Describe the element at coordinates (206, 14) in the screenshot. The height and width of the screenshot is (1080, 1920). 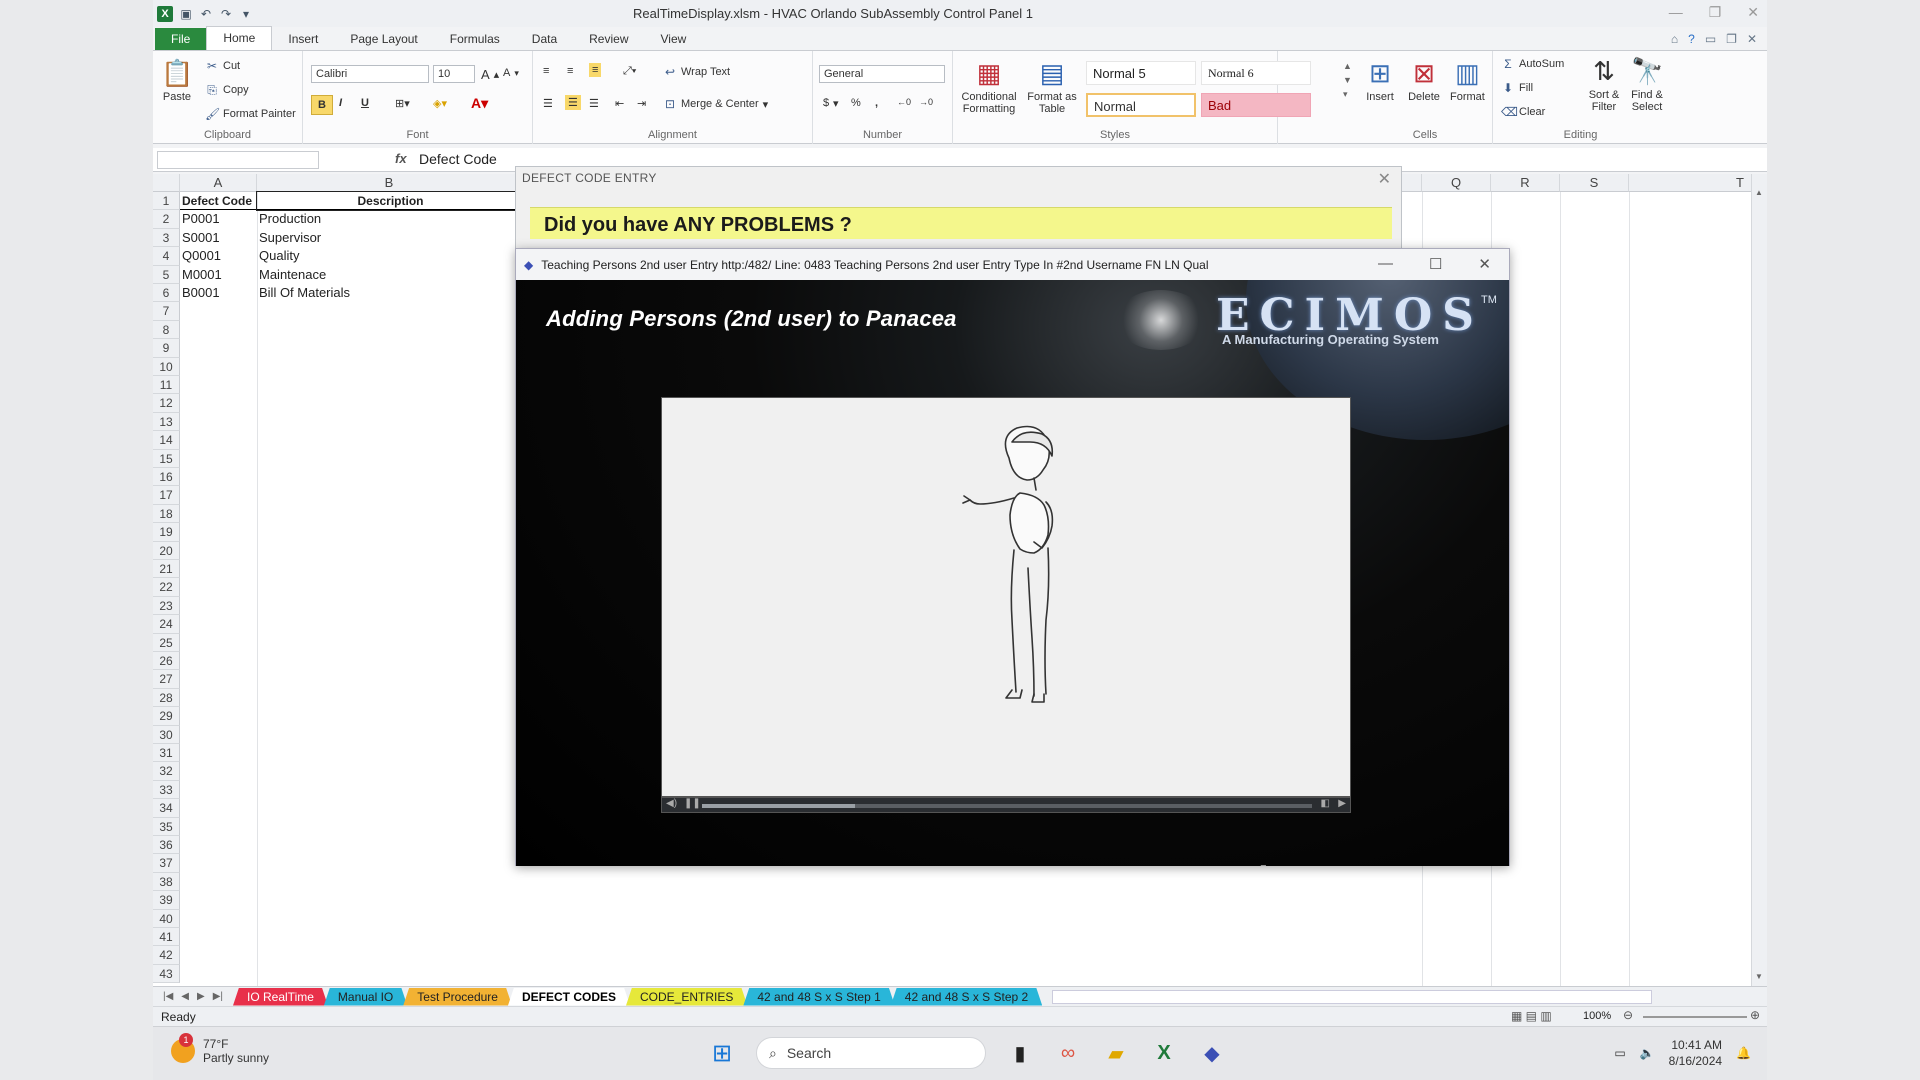
I see `undo-icon: ↶` at that location.